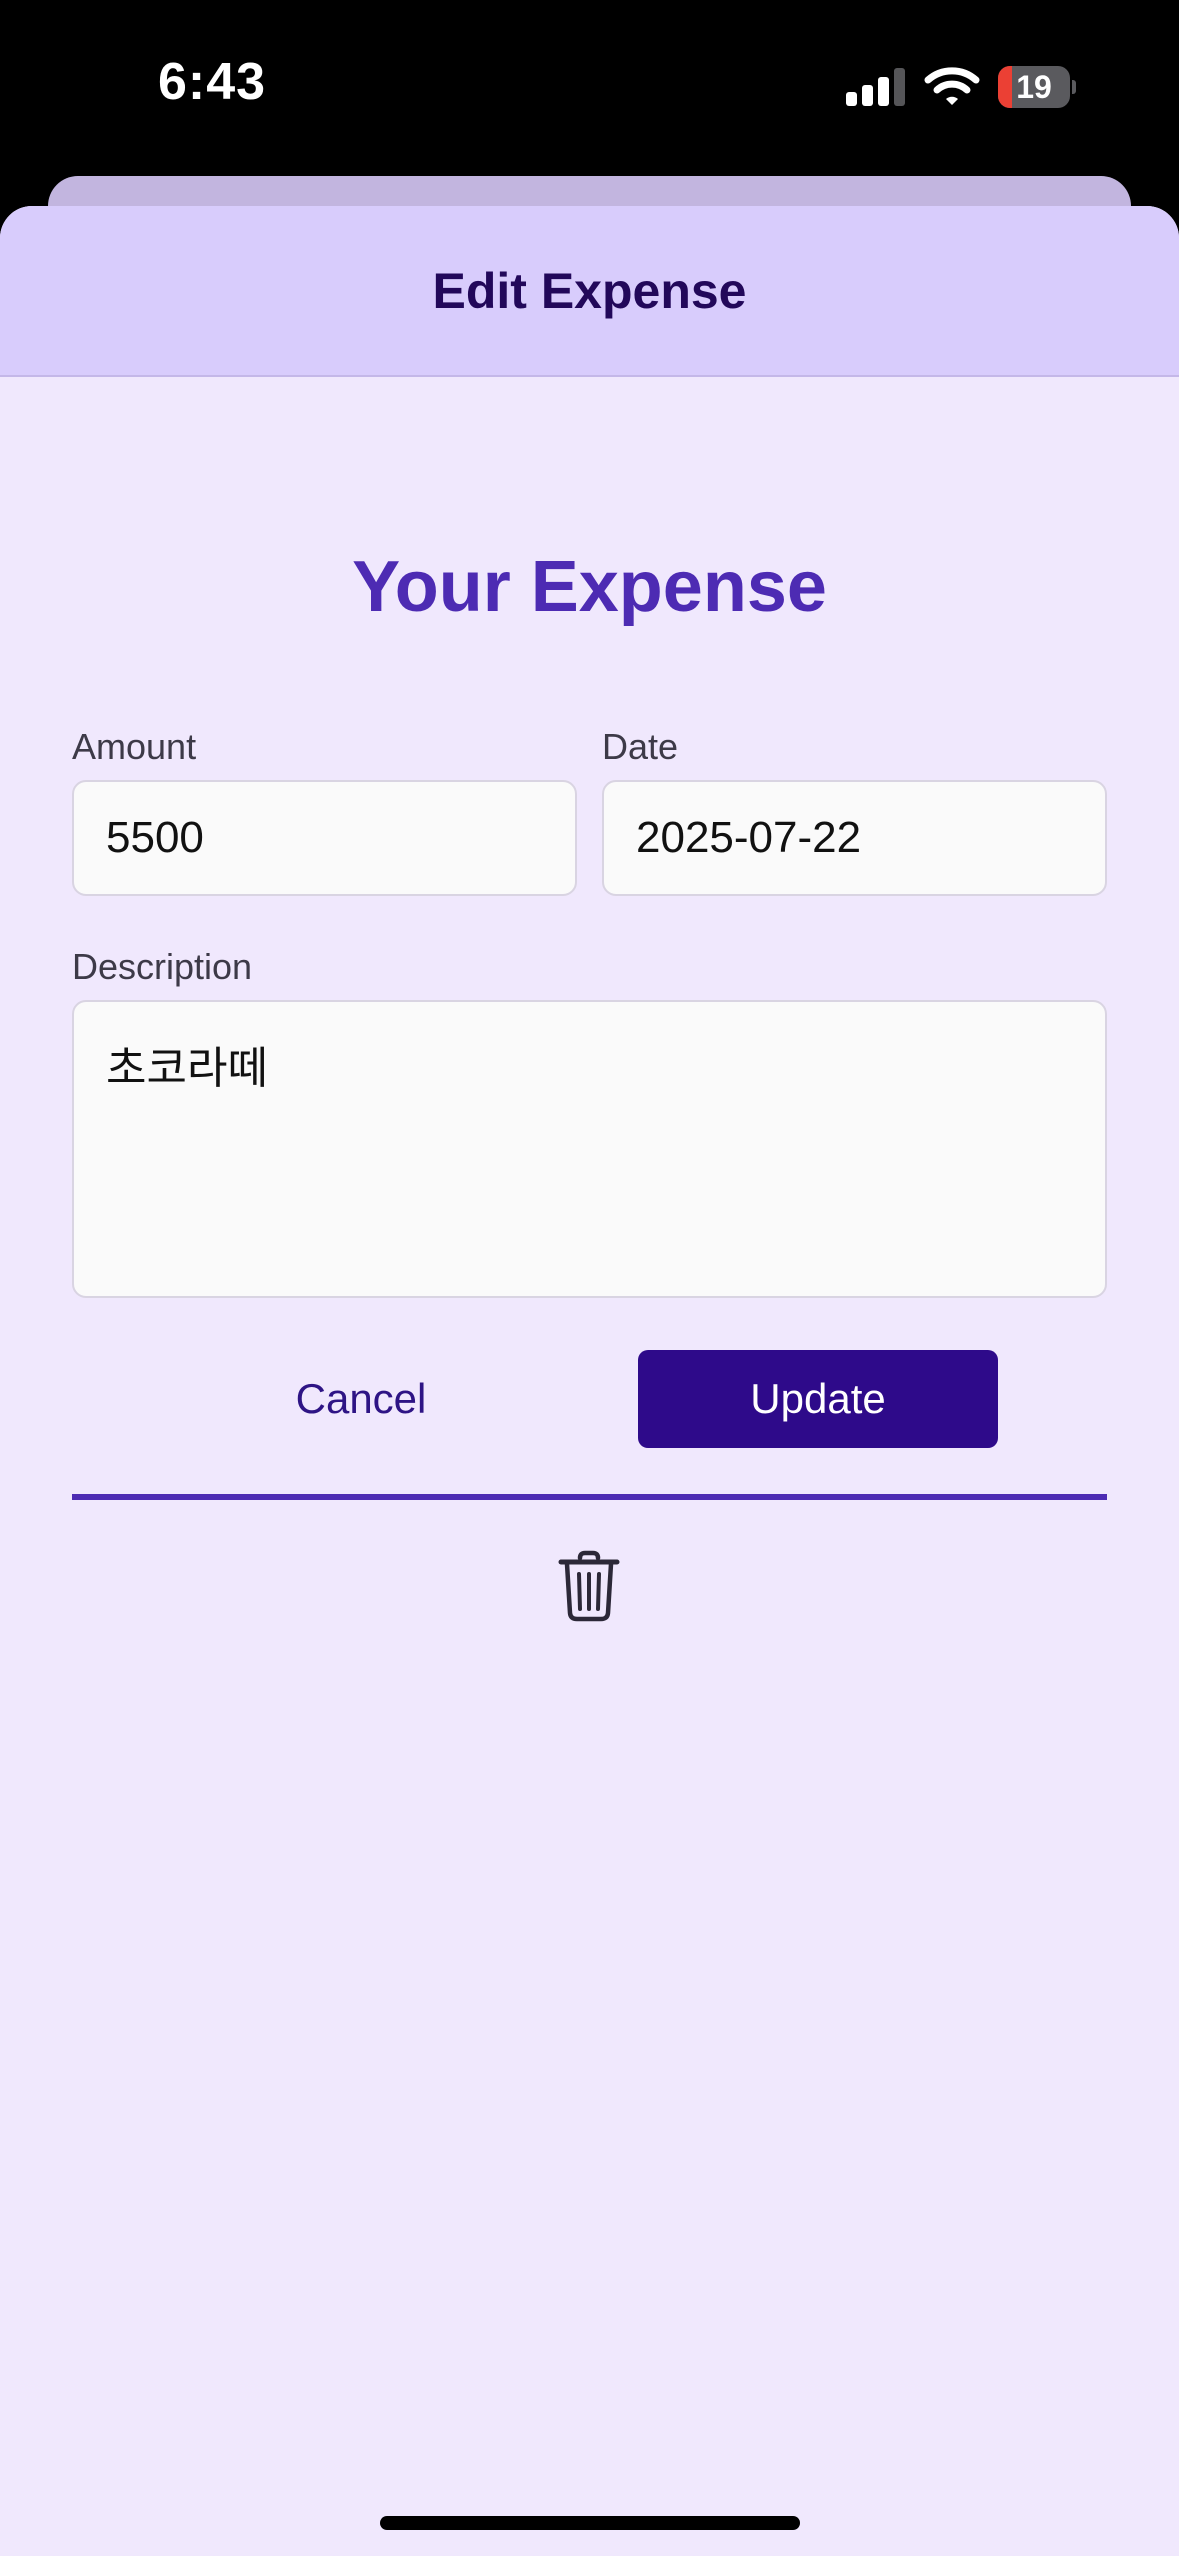  Describe the element at coordinates (854, 838) in the screenshot. I see `date-input` at that location.